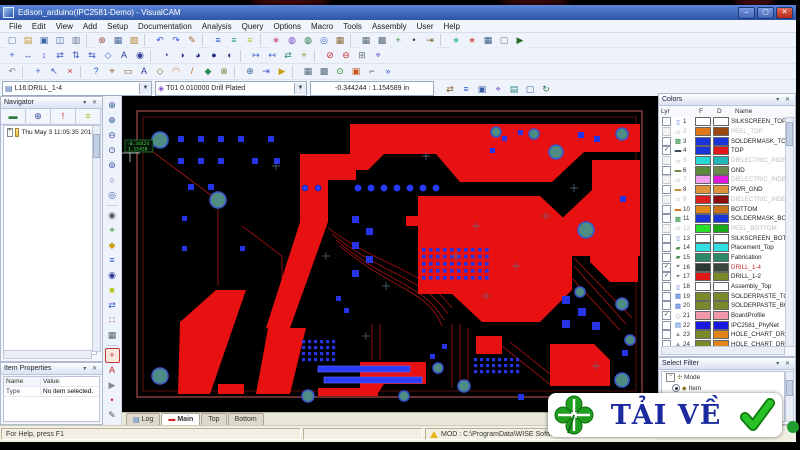 The height and width of the screenshot is (450, 800). I want to click on flag-icon: ▶, so click(282, 71).